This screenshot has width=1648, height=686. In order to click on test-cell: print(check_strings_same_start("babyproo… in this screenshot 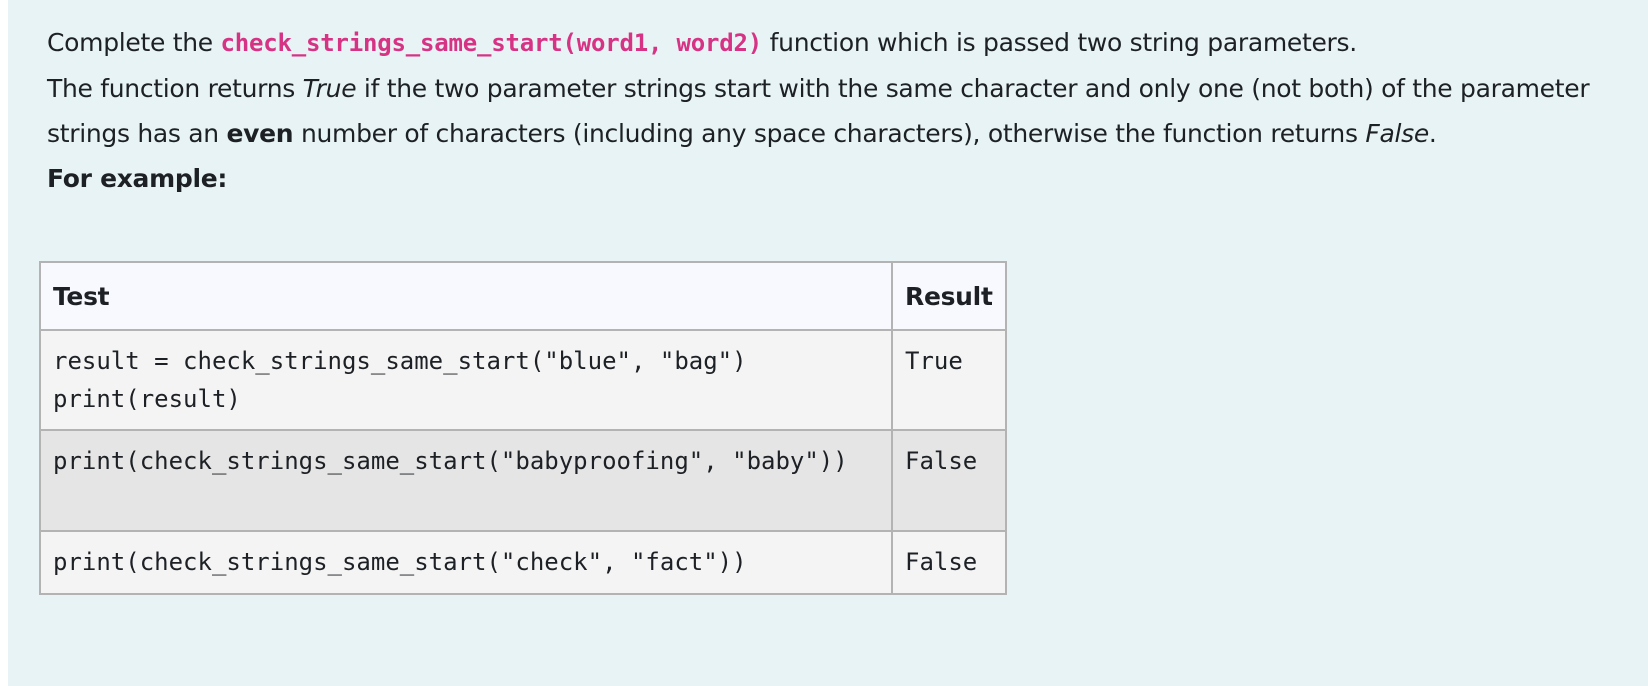, I will do `click(466, 480)`.